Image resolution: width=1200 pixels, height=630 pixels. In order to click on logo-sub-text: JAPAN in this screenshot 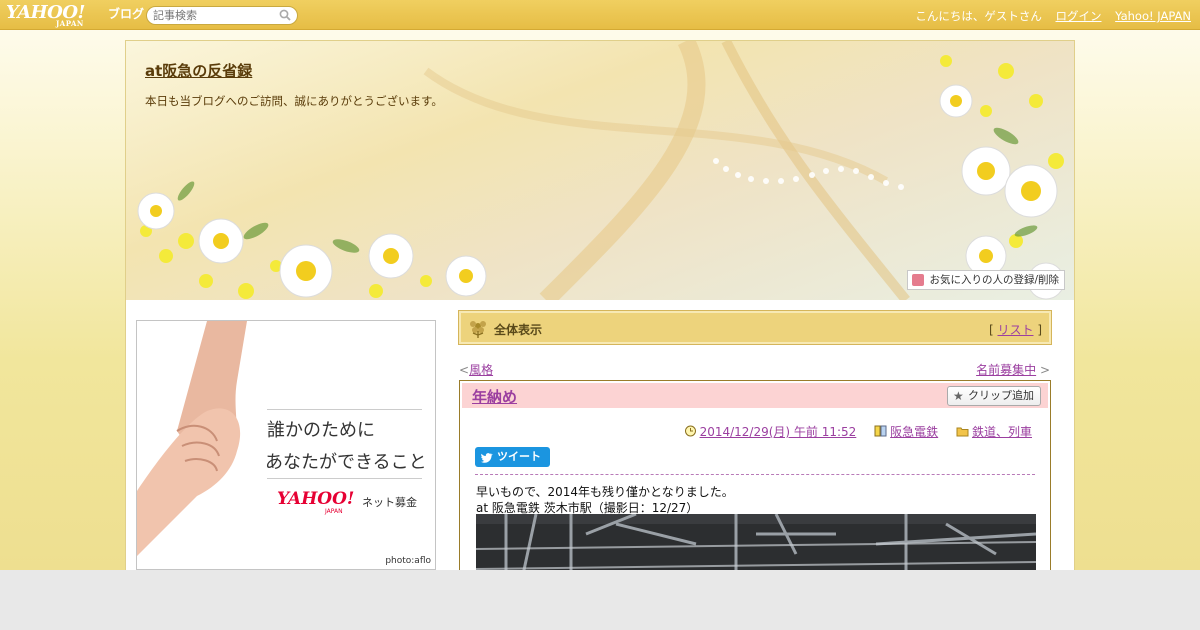, I will do `click(70, 23)`.